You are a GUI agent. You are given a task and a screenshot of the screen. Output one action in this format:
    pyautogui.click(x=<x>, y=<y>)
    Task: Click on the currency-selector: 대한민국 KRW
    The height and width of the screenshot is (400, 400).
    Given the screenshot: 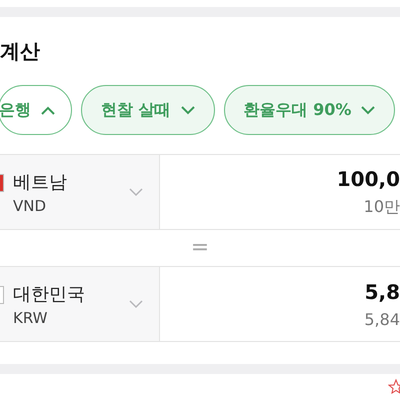 What is the action you would take?
    pyautogui.click(x=80, y=304)
    